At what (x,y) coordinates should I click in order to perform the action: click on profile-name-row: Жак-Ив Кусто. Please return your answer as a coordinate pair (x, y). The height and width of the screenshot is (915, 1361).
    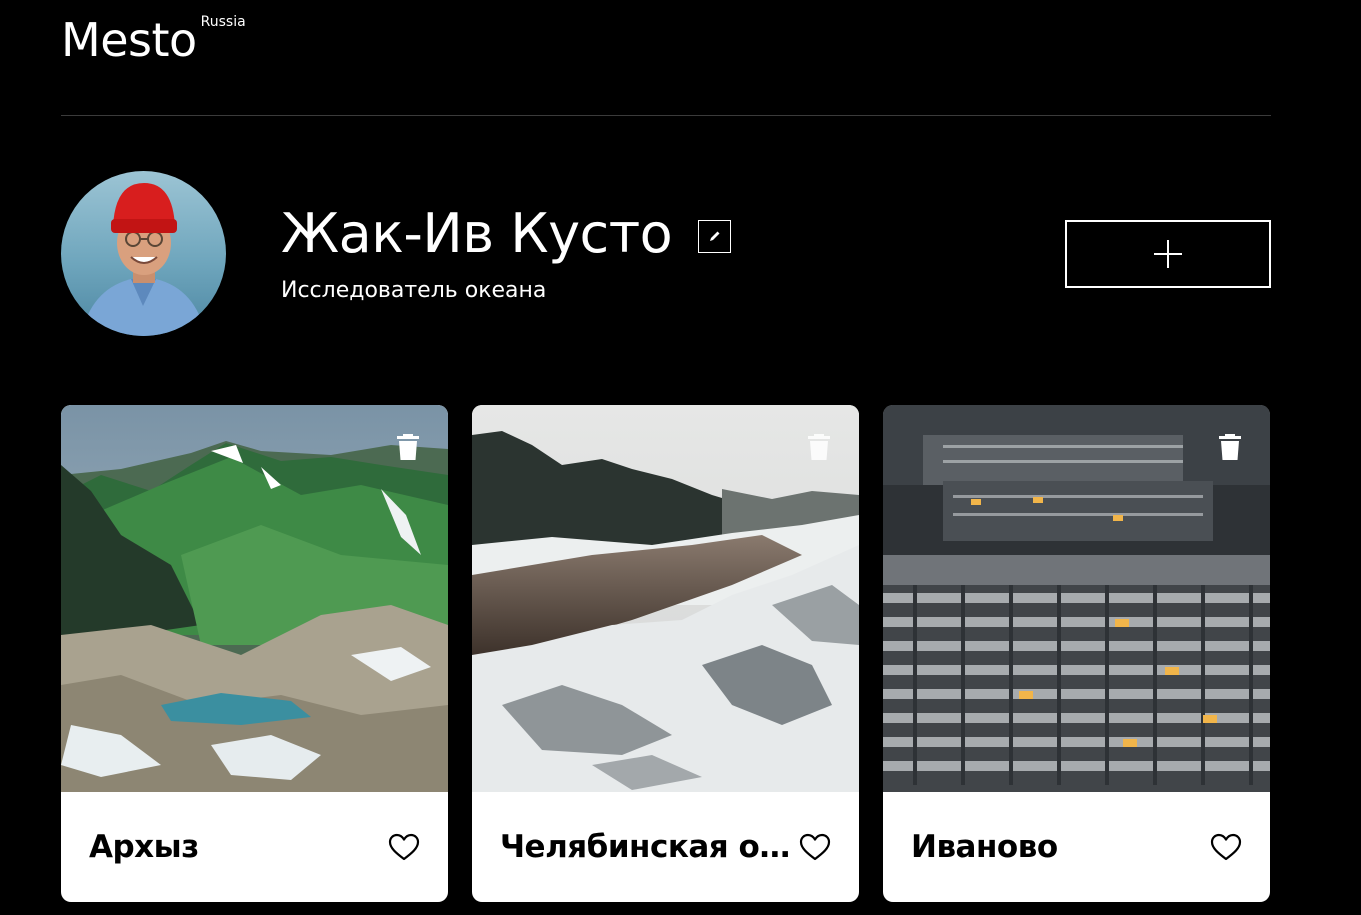
    Looking at the image, I should click on (506, 234).